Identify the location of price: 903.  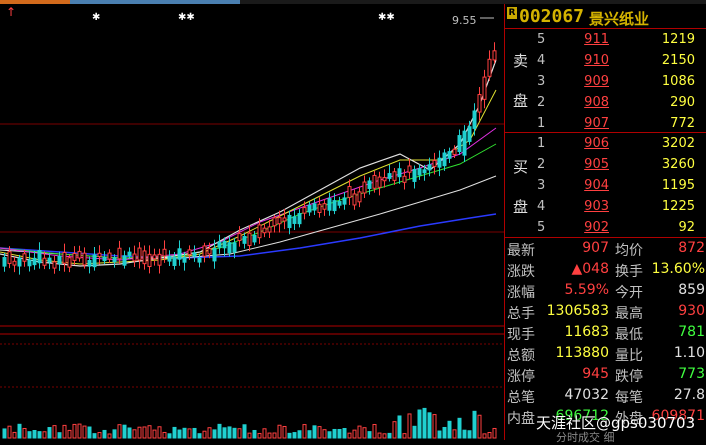
(596, 206).